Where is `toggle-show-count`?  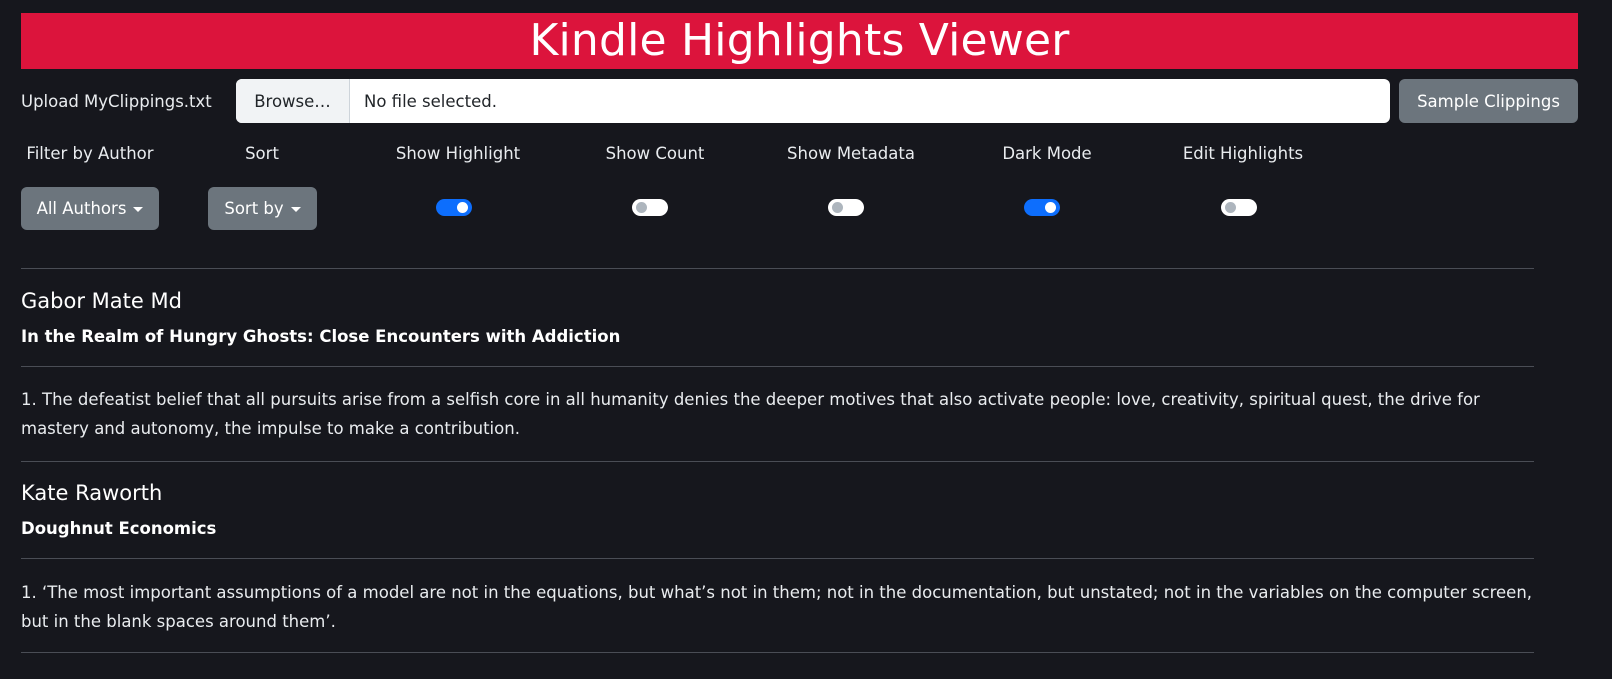
toggle-show-count is located at coordinates (650, 207).